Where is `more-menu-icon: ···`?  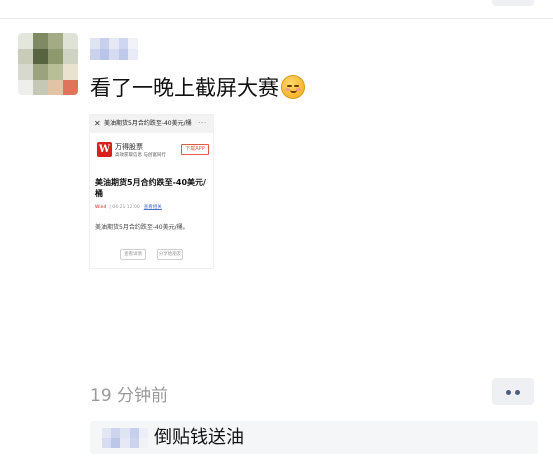 more-menu-icon: ··· is located at coordinates (202, 123).